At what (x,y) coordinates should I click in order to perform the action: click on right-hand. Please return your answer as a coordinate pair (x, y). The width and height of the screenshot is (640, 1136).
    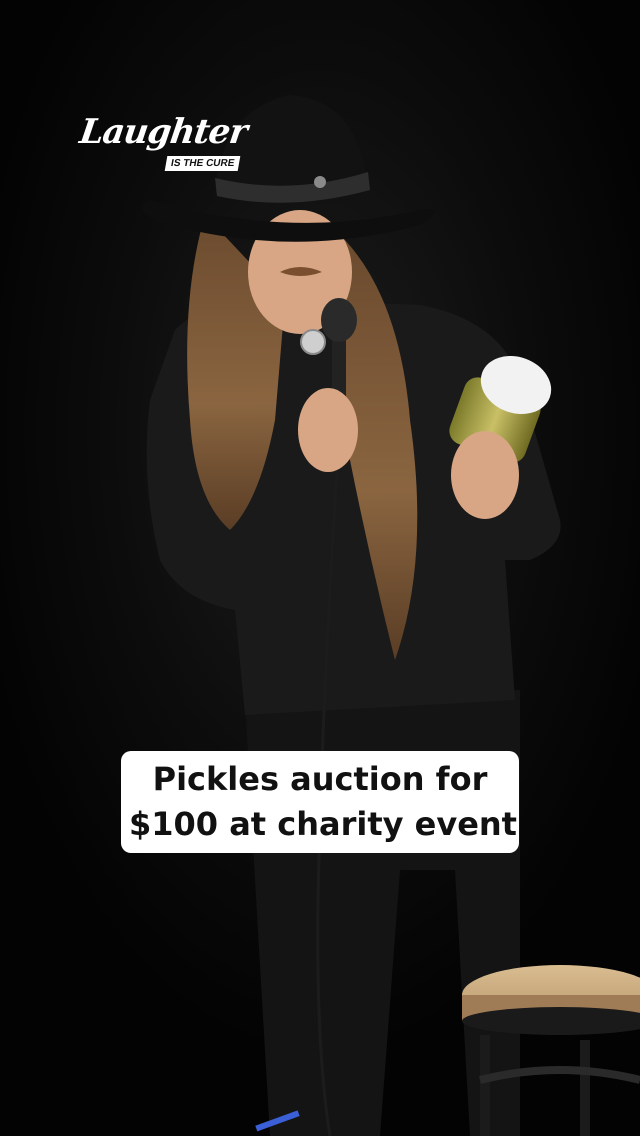
    Looking at the image, I should click on (485, 475).